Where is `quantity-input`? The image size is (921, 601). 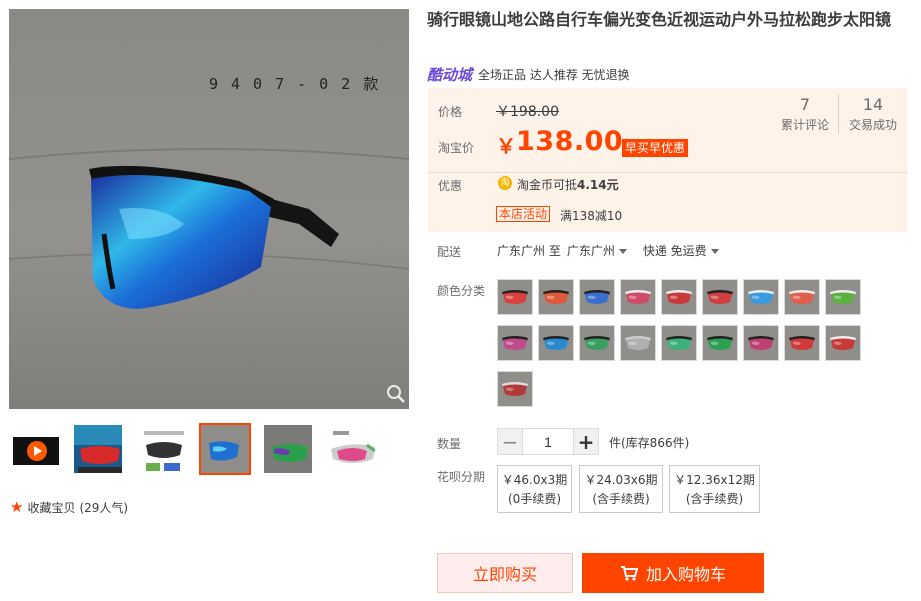
quantity-input is located at coordinates (548, 441).